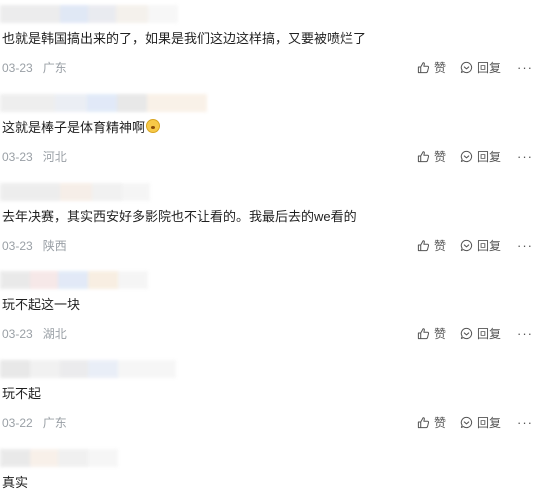 The width and height of the screenshot is (550, 494). What do you see at coordinates (54, 334) in the screenshot?
I see `comment-location: 湖北` at bounding box center [54, 334].